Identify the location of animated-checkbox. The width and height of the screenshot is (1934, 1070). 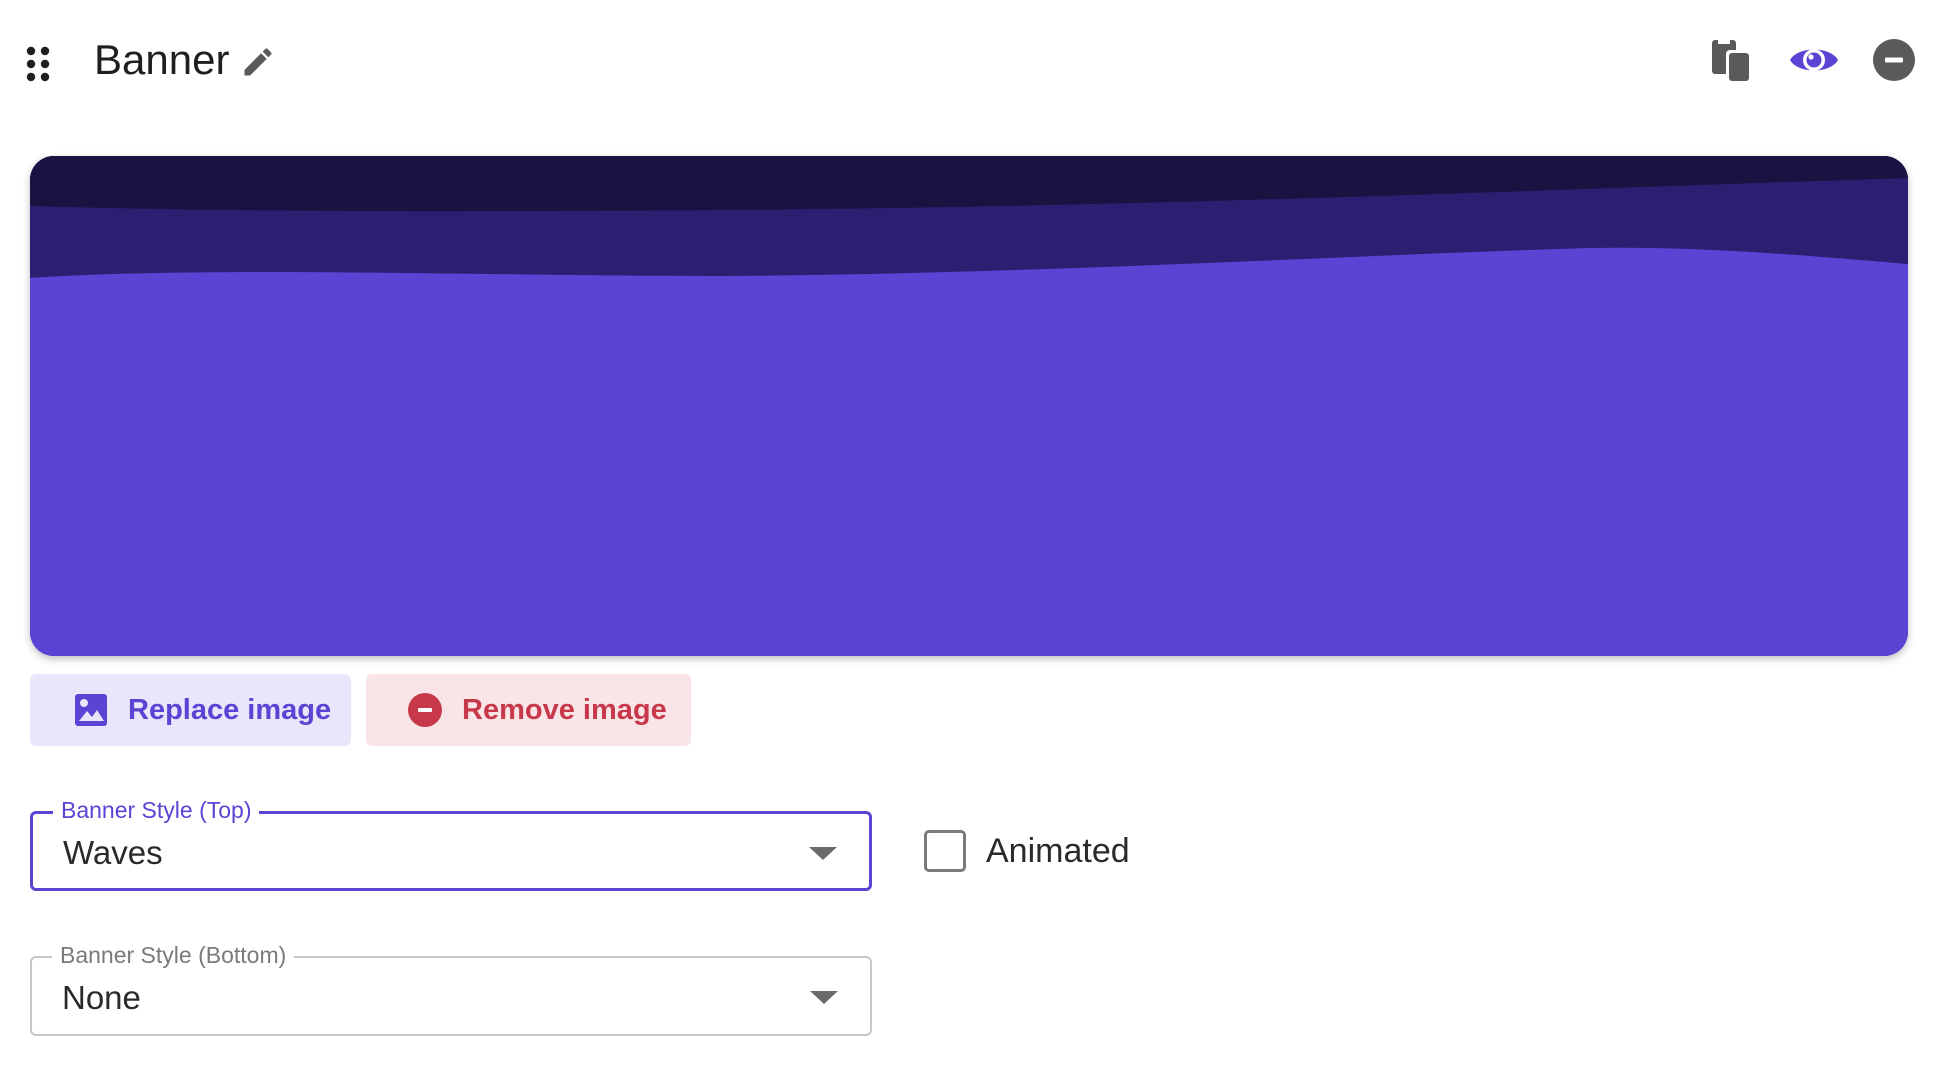
(945, 851).